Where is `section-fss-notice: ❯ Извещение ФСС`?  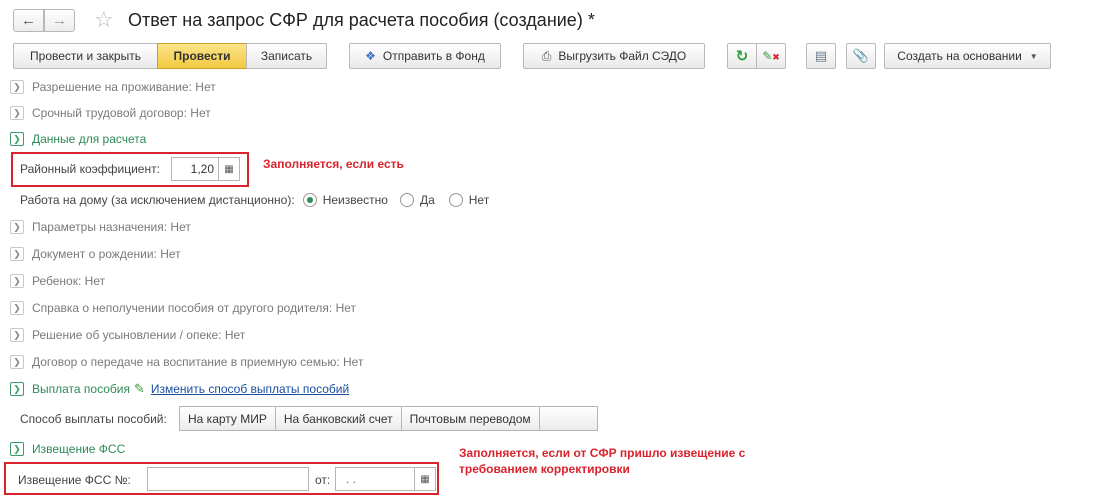
section-fss-notice: ❯ Извещение ФСС is located at coordinates (67, 449).